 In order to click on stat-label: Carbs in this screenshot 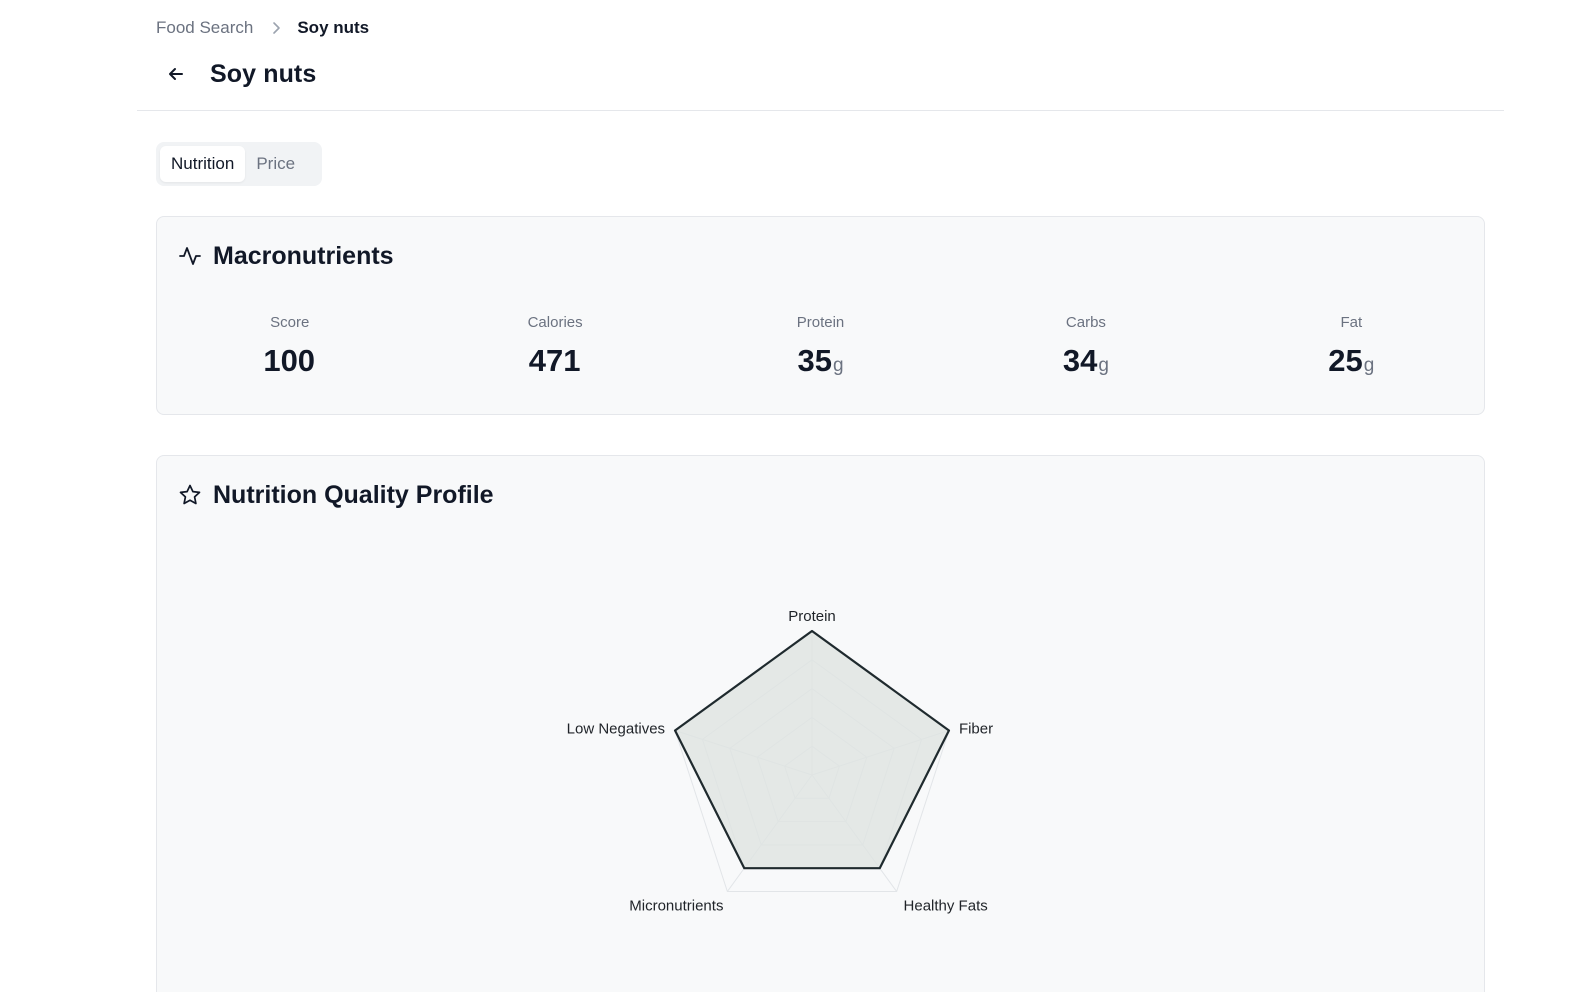, I will do `click(1085, 322)`.